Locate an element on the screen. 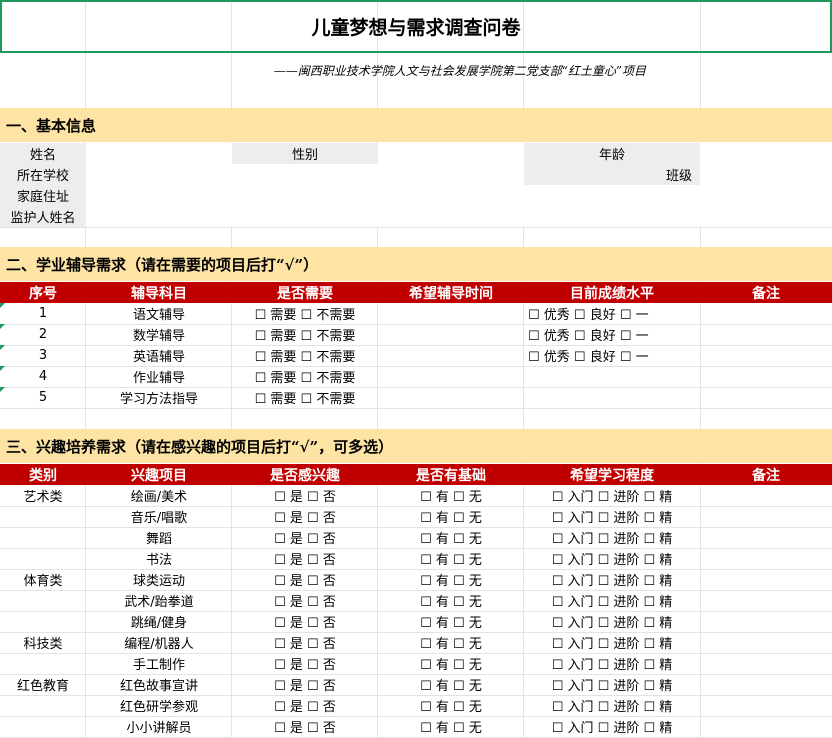  row-category: 科技类 is located at coordinates (43, 644).